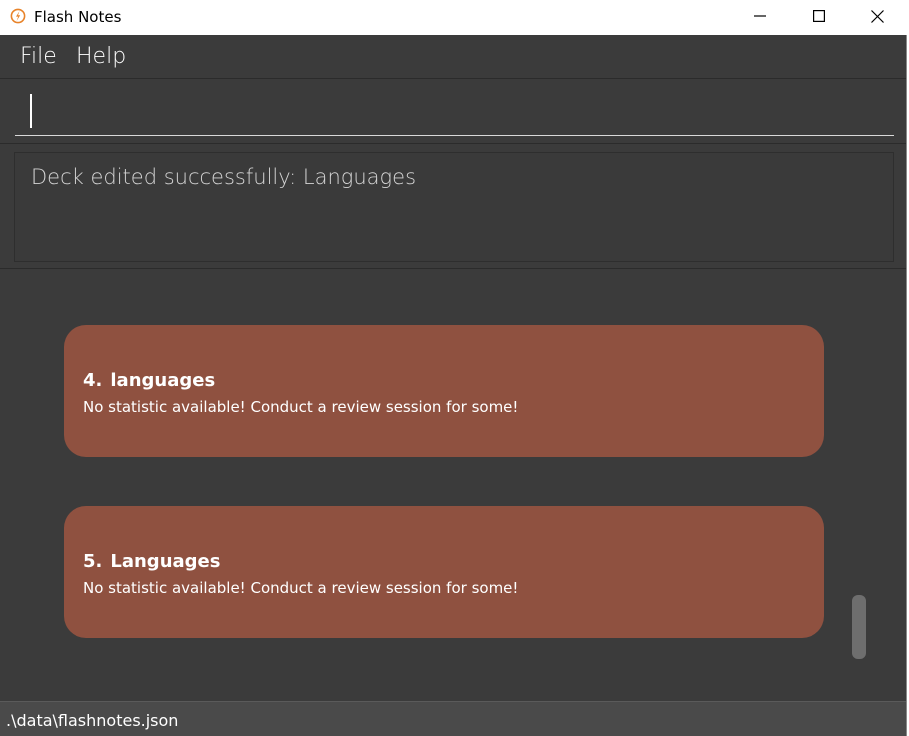  What do you see at coordinates (163, 380) in the screenshot?
I see `deck-name: languages` at bounding box center [163, 380].